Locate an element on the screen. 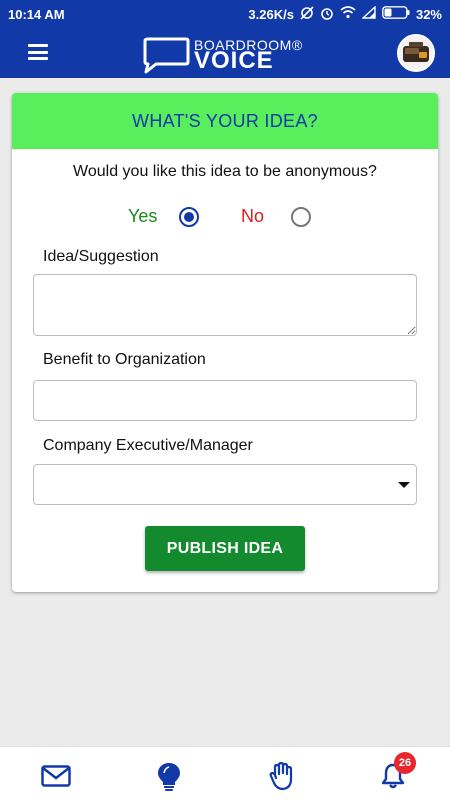 The image size is (450, 800). status-bar: 10:14 AM 3.26K/s 32% is located at coordinates (225, 14).